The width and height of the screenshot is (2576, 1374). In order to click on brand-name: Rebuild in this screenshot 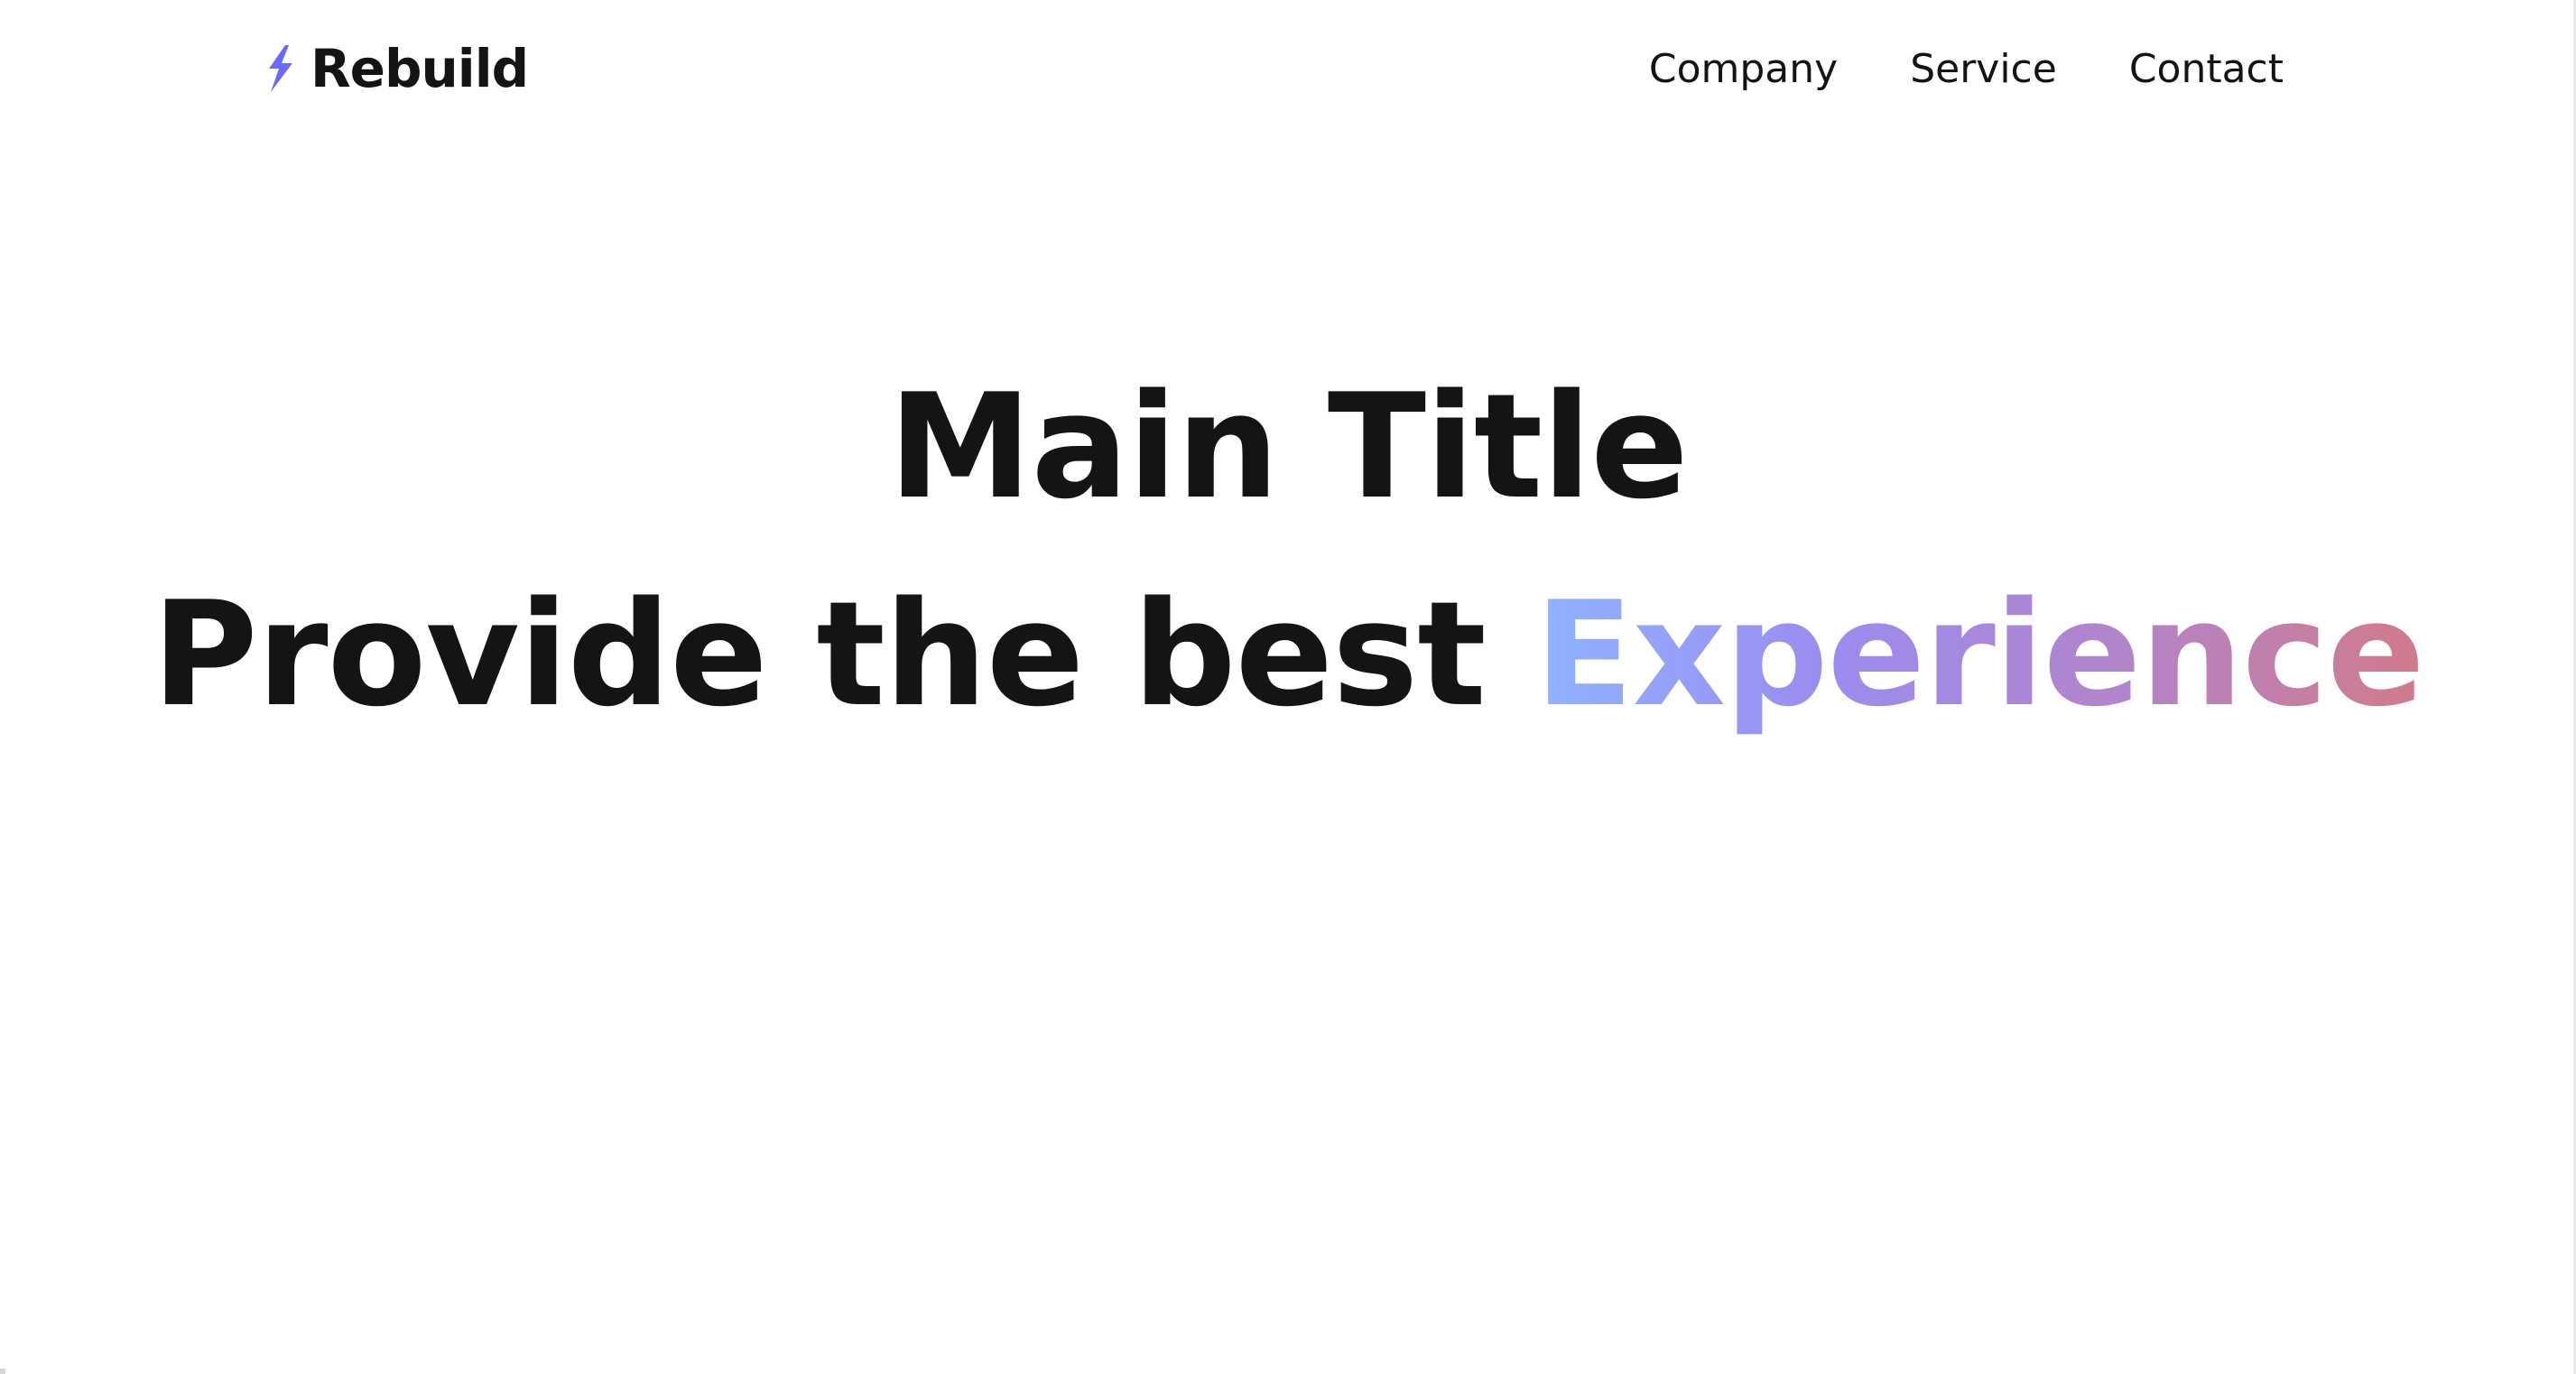, I will do `click(420, 68)`.